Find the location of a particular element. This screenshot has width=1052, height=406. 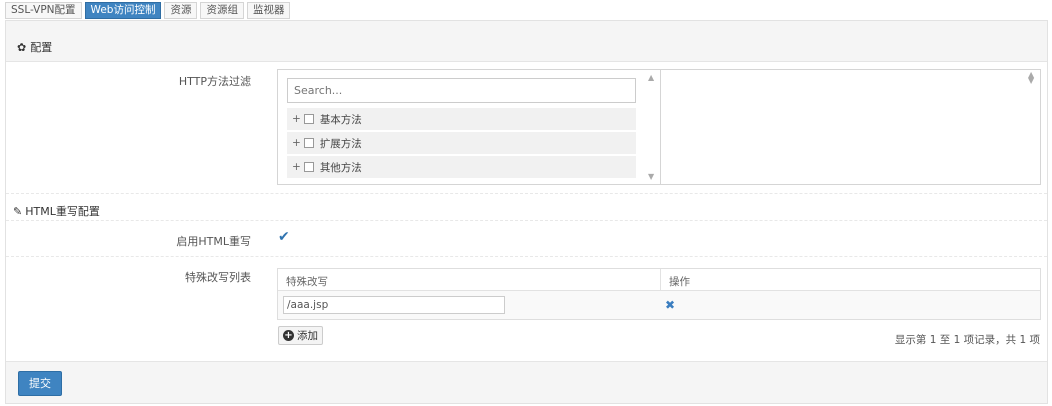

table-header: 特殊改写 操作 is located at coordinates (659, 280).